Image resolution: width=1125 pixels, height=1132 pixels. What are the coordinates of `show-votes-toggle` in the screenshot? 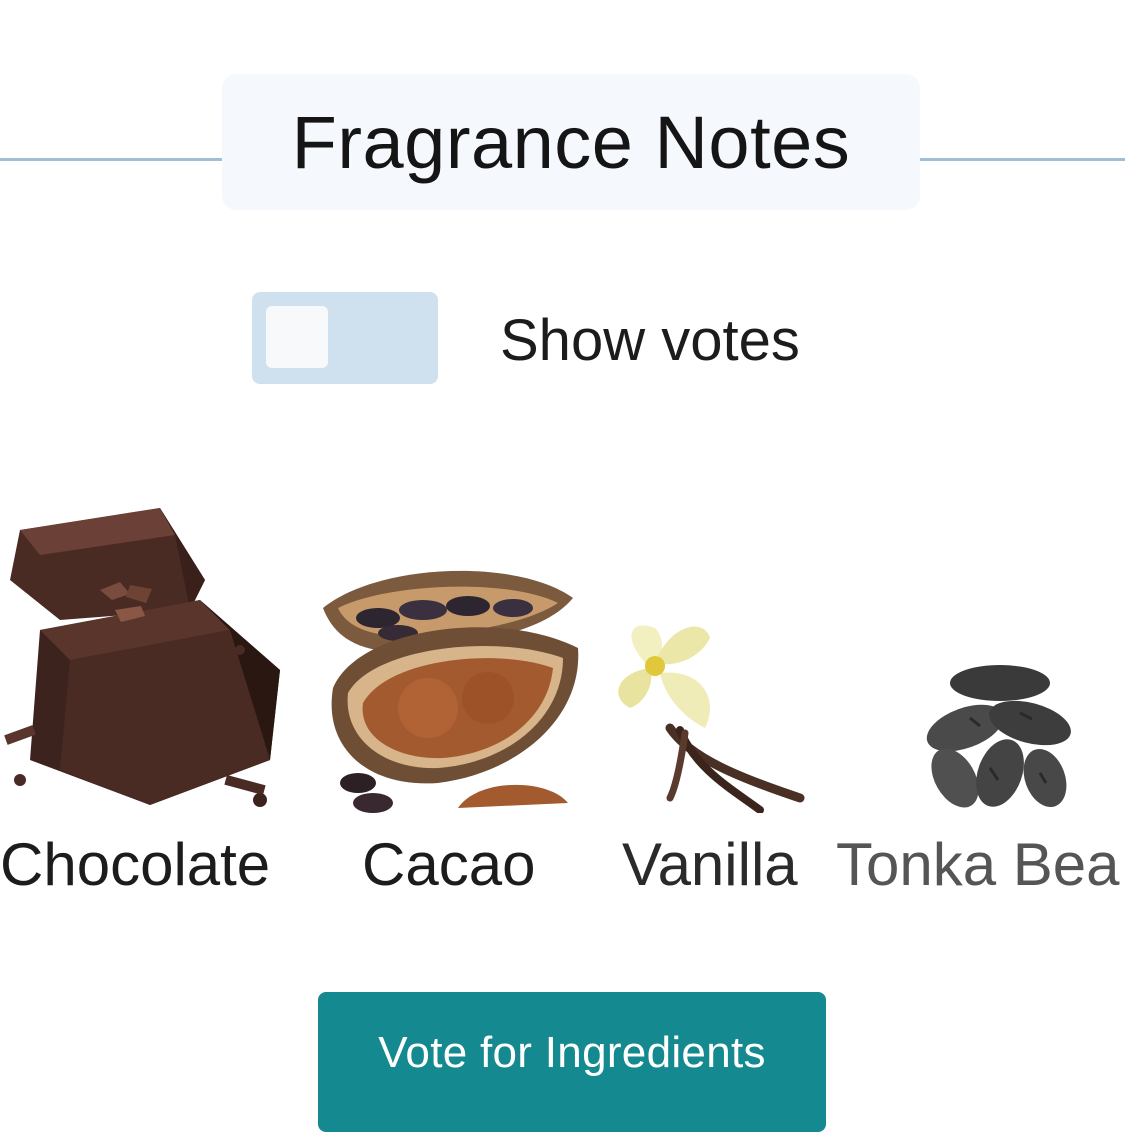 It's located at (345, 338).